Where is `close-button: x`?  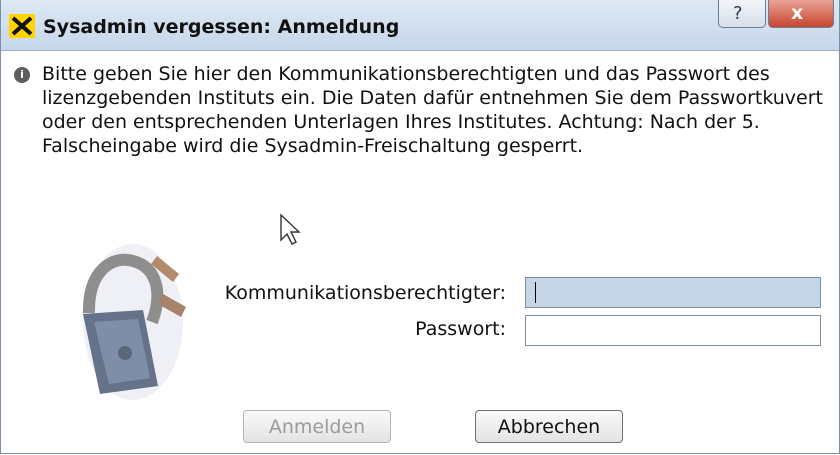
close-button: x is located at coordinates (801, 14).